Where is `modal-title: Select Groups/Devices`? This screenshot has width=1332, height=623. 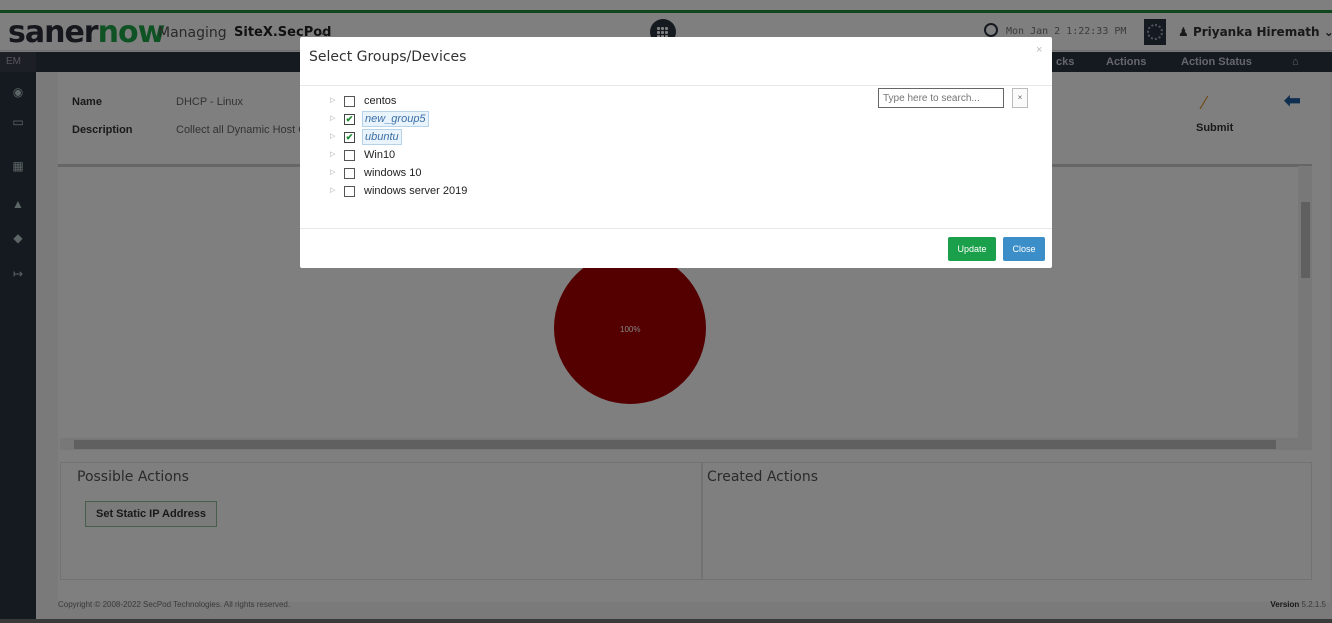
modal-title: Select Groups/Devices is located at coordinates (388, 57).